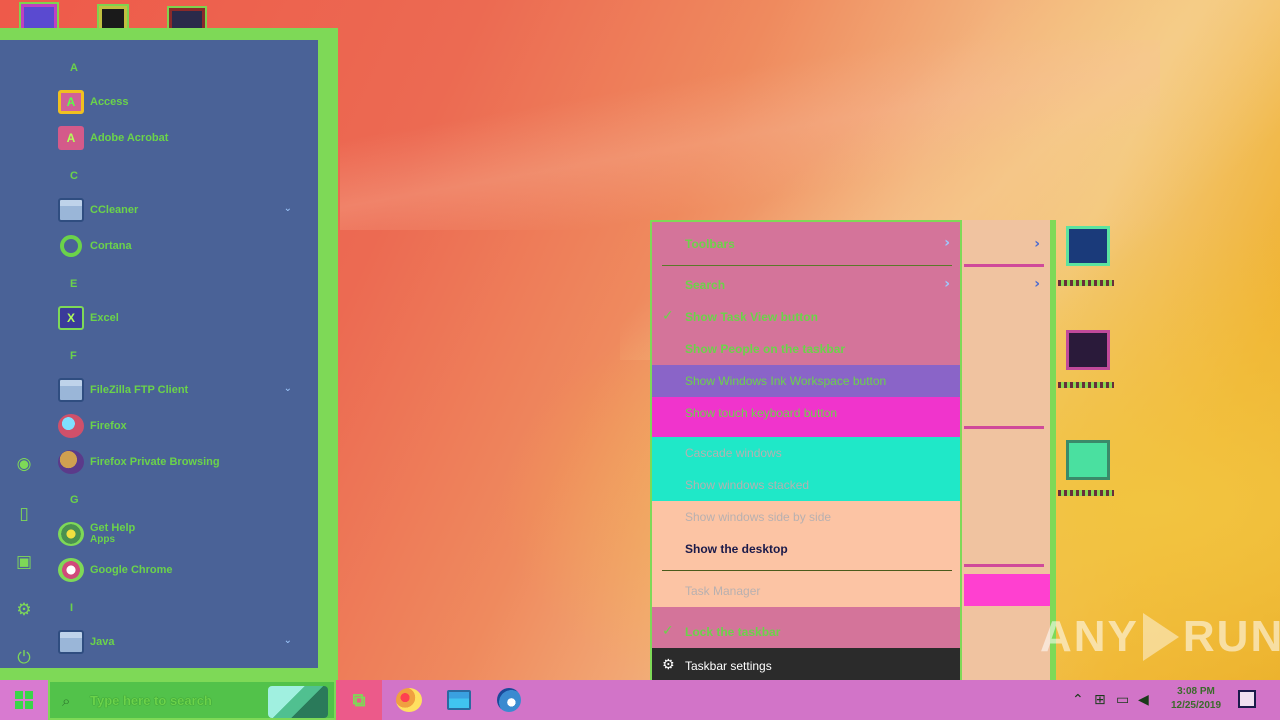 Image resolution: width=1280 pixels, height=720 pixels. I want to click on app-label: Firefox Private Browsing, so click(155, 462).